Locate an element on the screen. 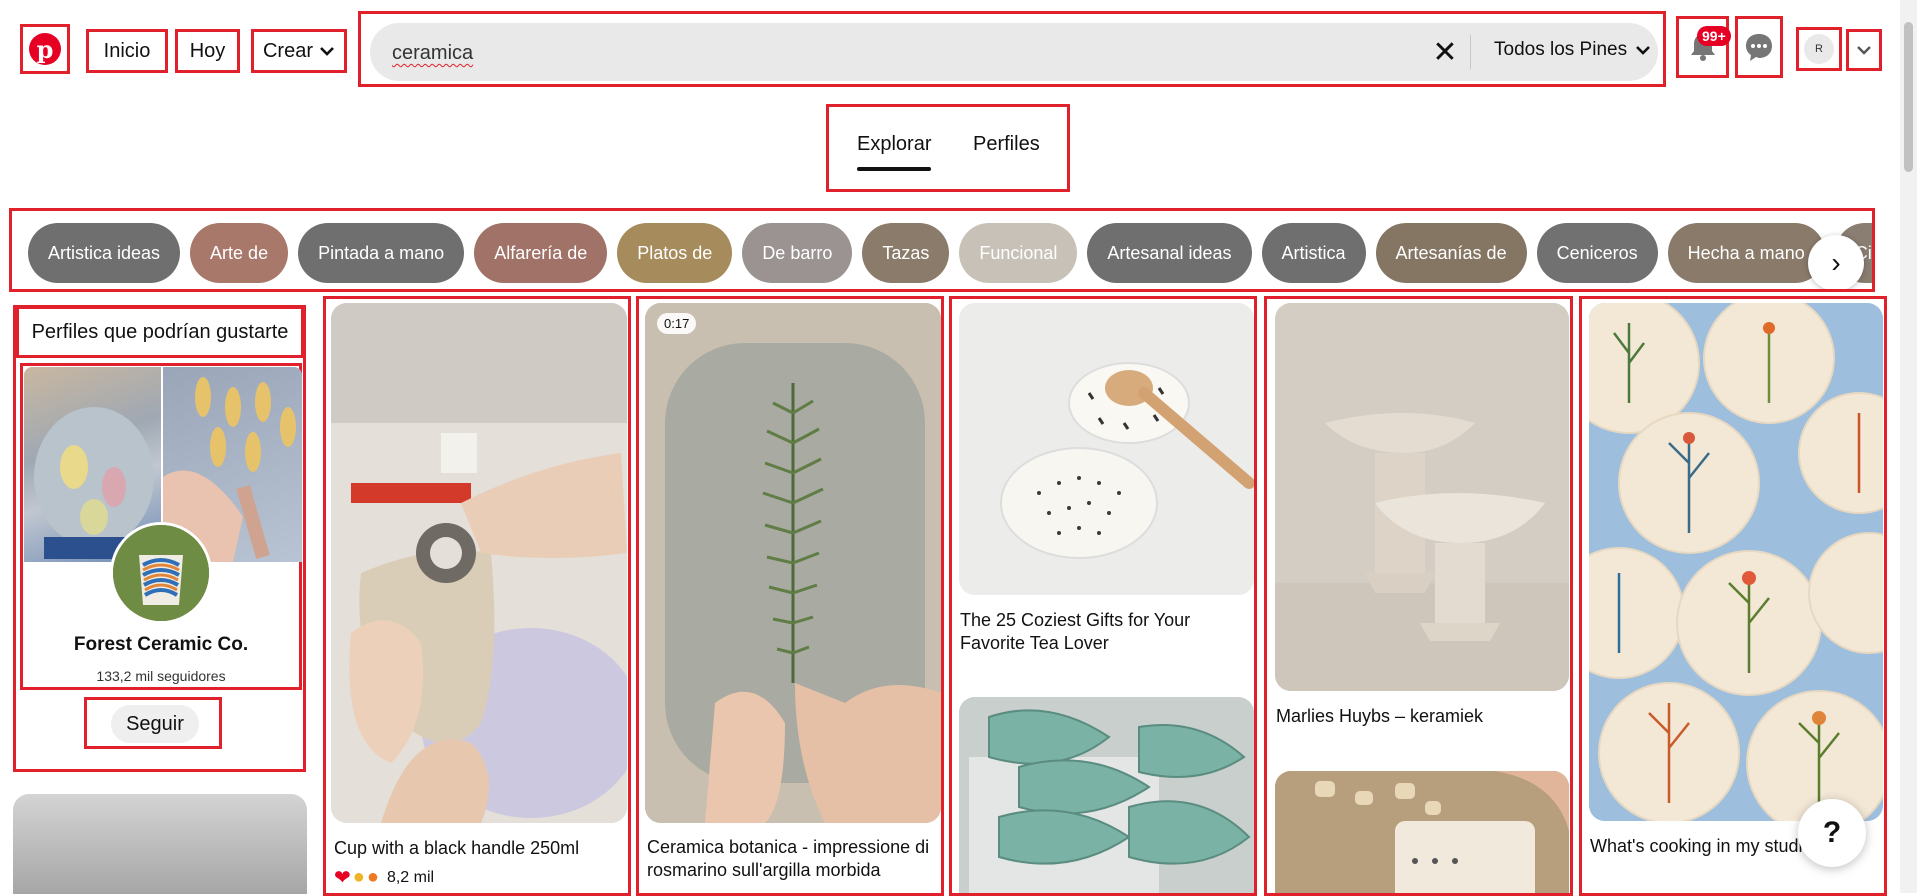 The height and width of the screenshot is (896, 1917). result-tabs: Explorar Perfiles is located at coordinates (948, 148).